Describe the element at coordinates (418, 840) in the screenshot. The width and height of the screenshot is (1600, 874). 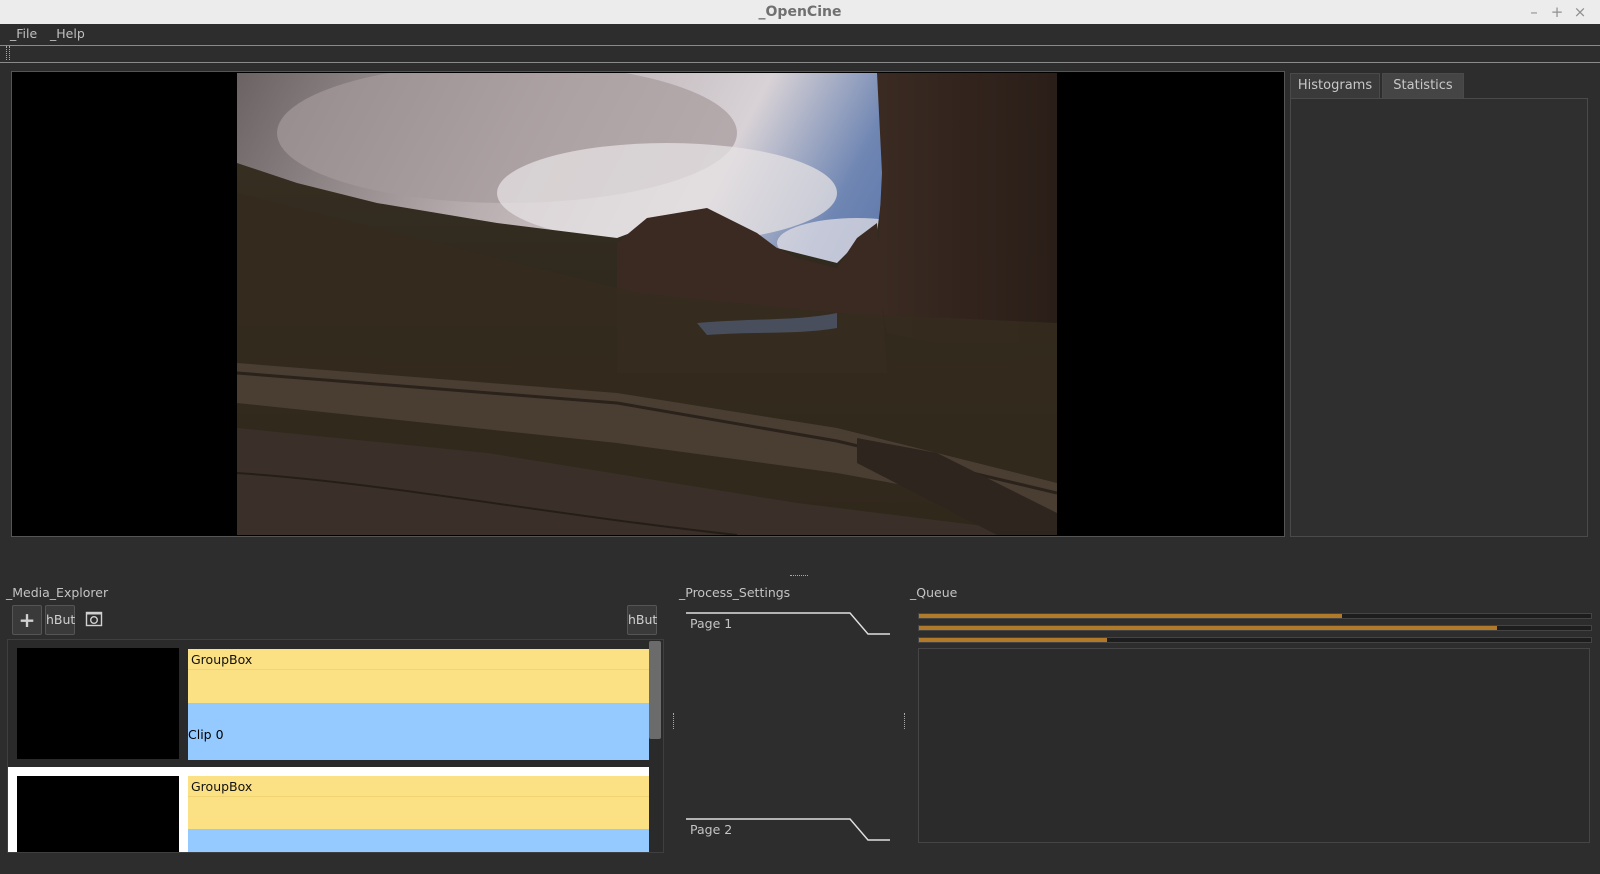
I see `clip-info` at that location.